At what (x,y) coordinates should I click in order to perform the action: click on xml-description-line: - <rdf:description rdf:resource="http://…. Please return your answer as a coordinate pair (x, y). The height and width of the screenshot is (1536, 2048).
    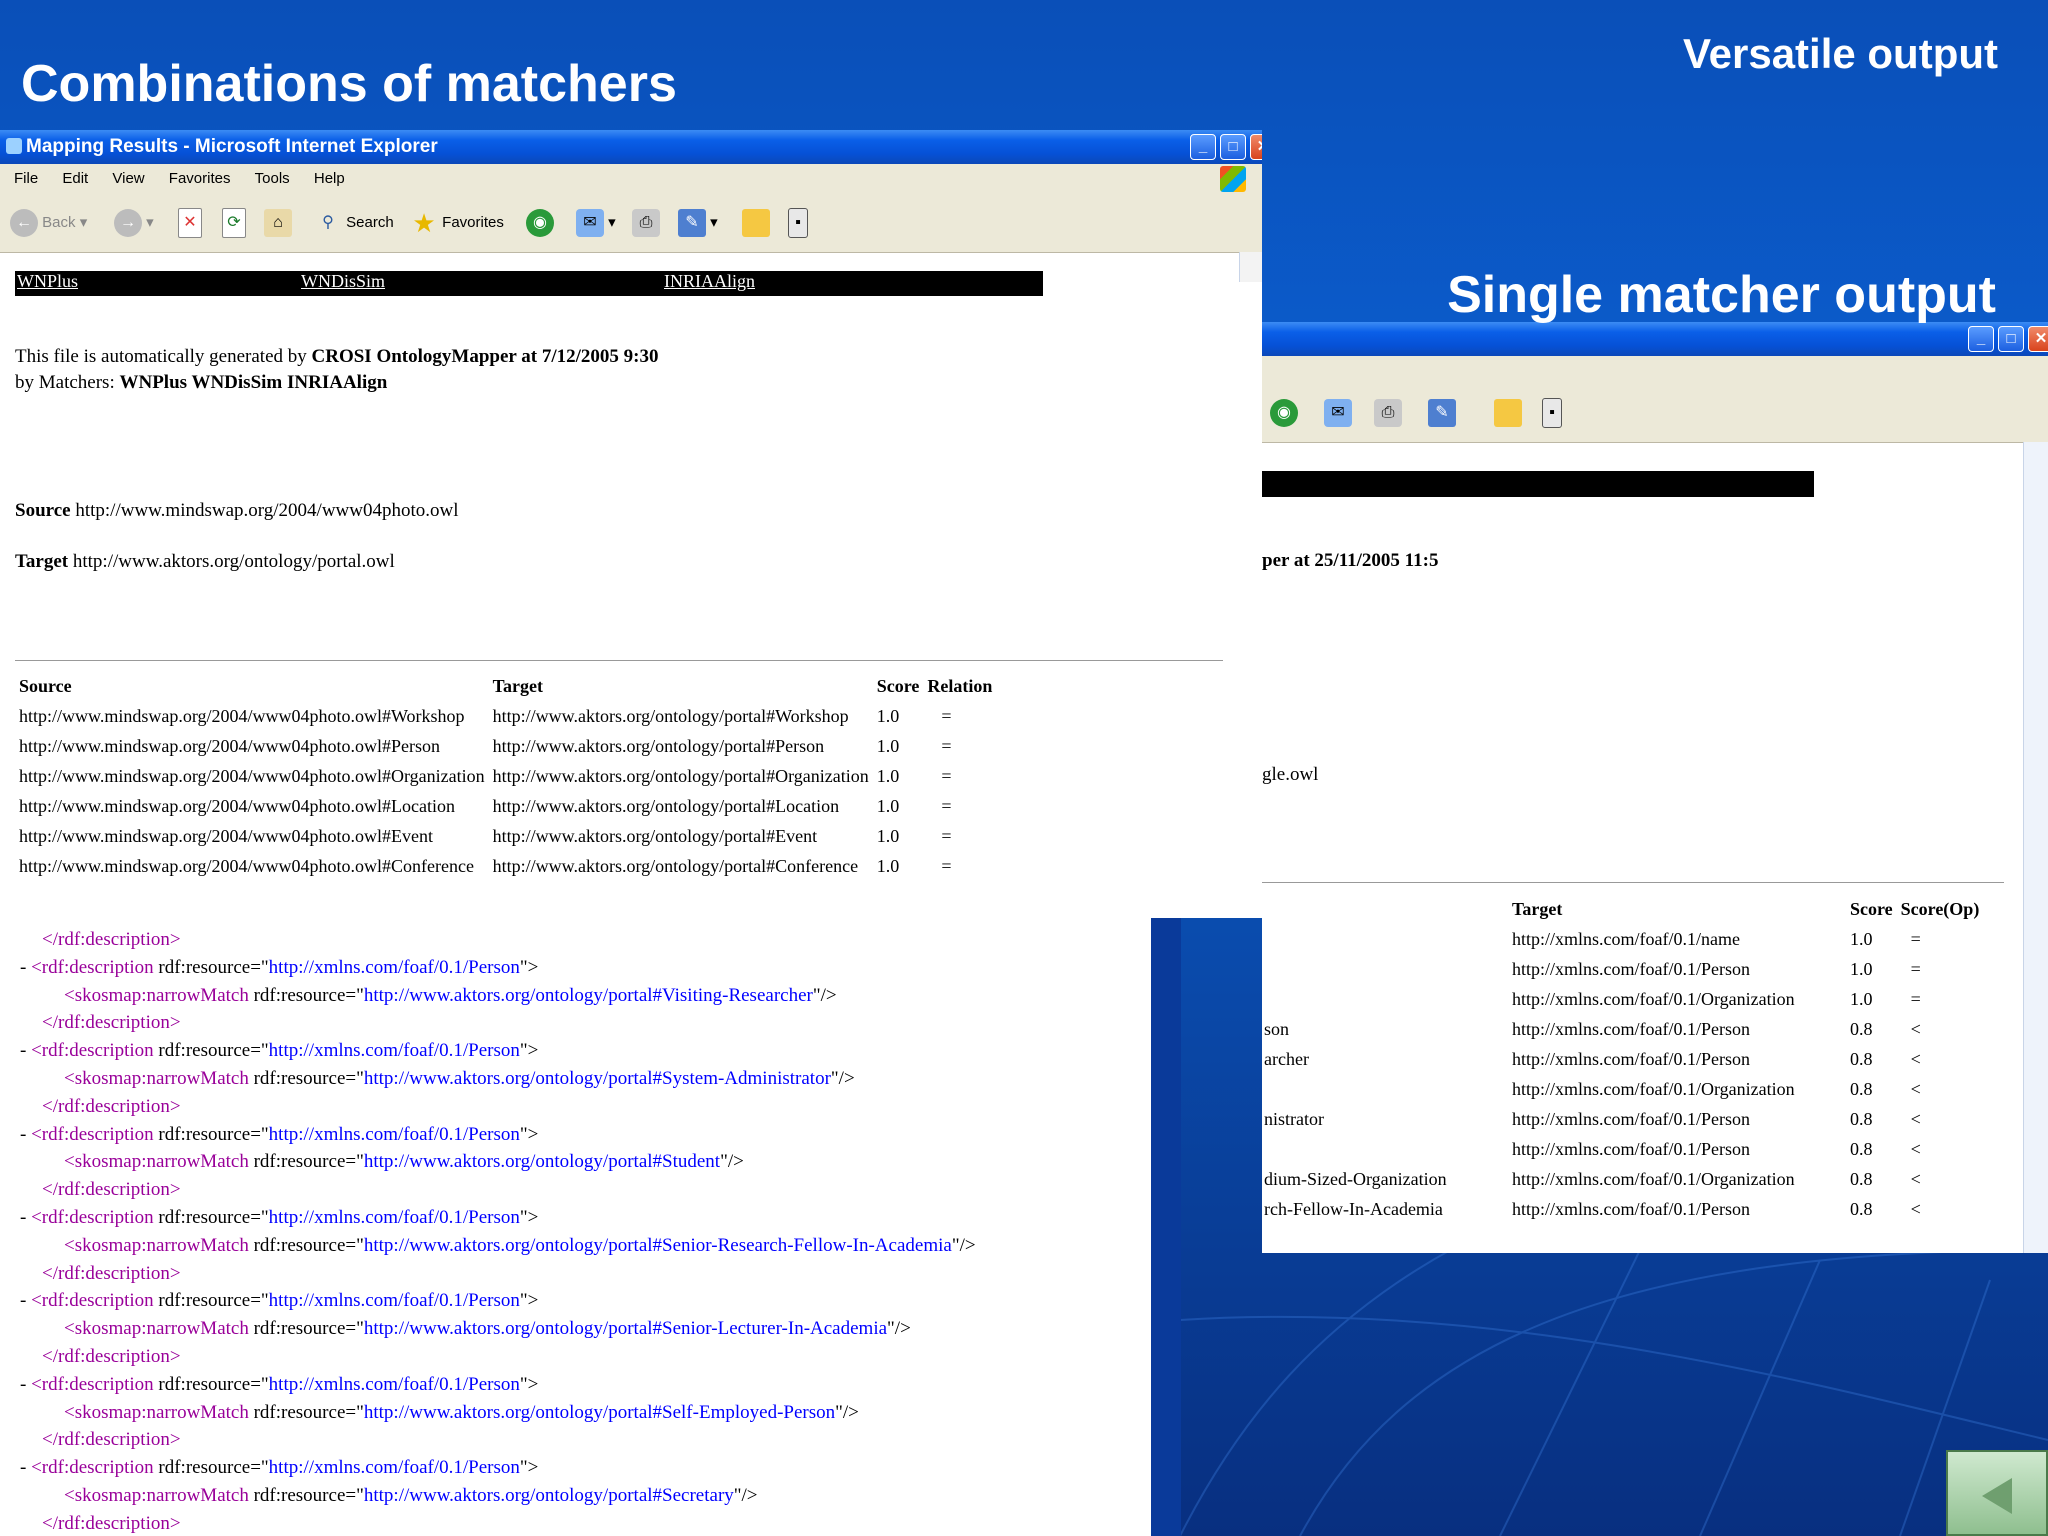
    Looking at the image, I should click on (279, 967).